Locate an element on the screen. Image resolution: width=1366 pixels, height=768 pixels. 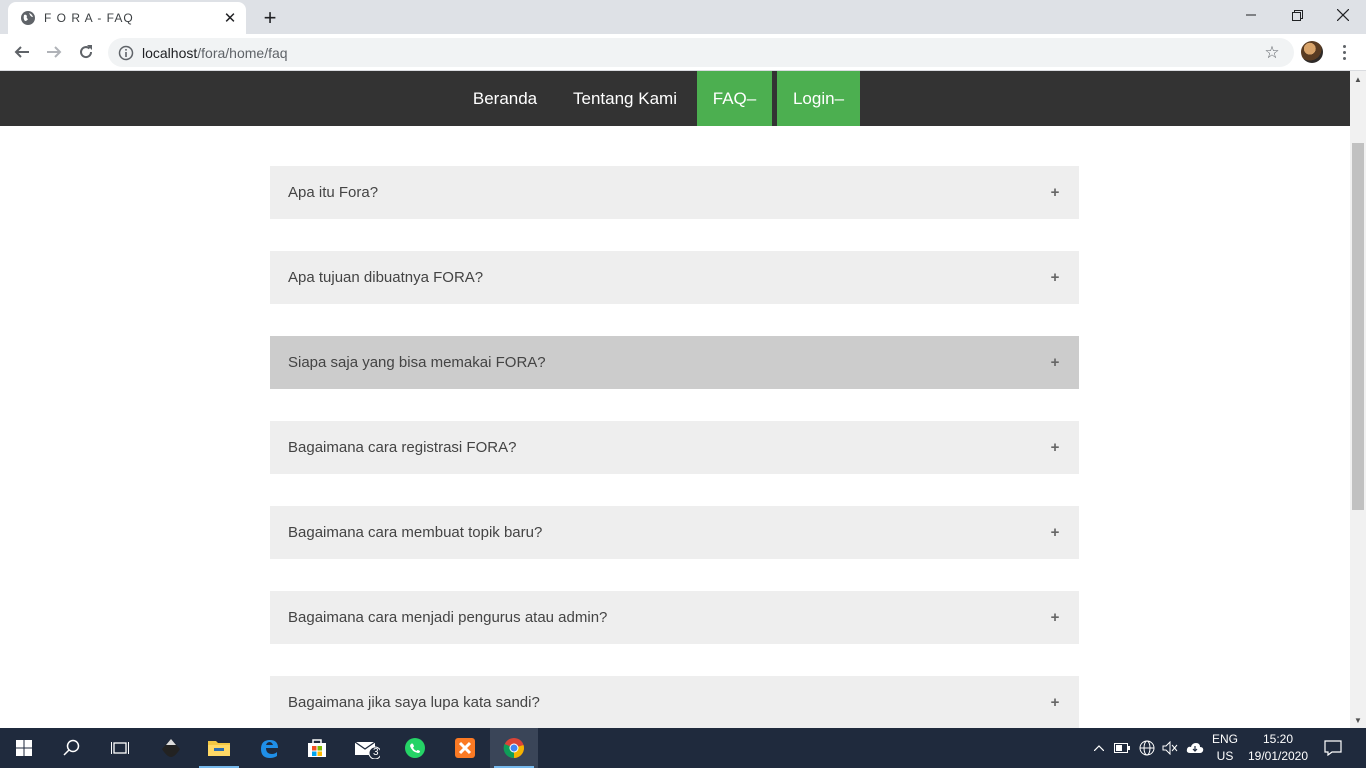
tab-title: F O R A - FAQ is located at coordinates (89, 18).